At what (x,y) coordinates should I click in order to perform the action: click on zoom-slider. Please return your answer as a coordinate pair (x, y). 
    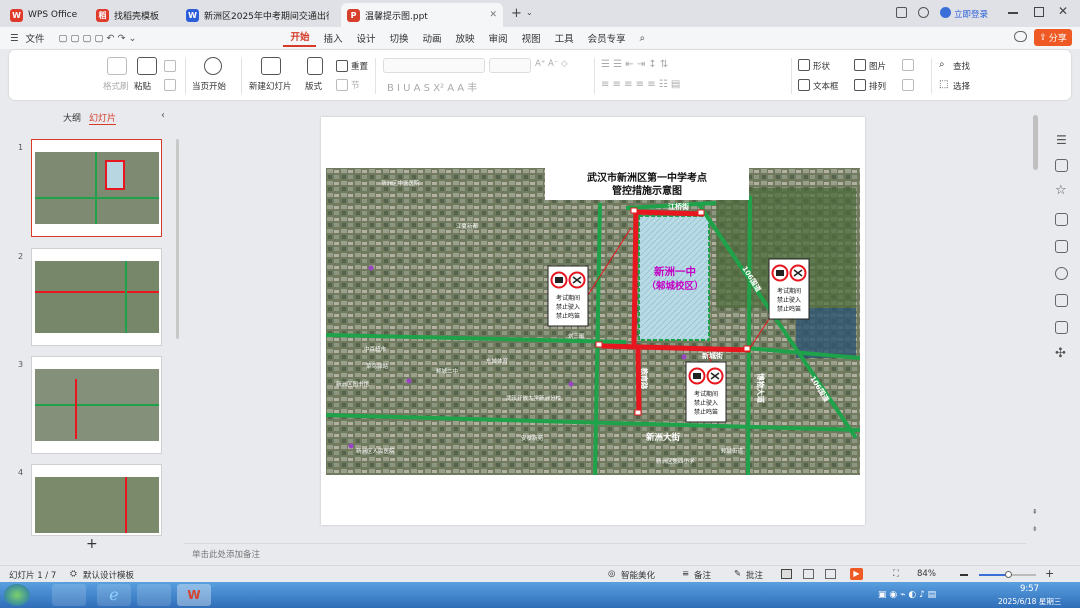
    Looking at the image, I should click on (1007, 574).